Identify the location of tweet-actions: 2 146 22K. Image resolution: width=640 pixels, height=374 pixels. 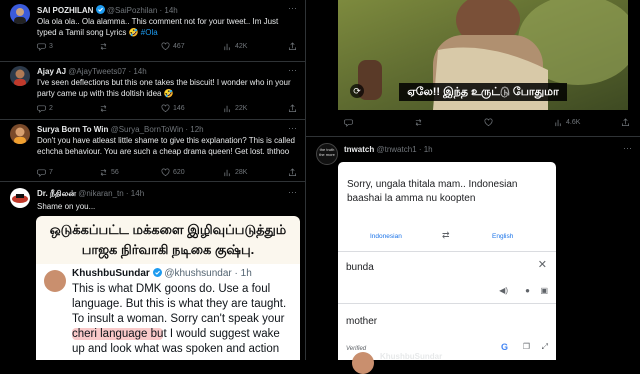
(167, 109).